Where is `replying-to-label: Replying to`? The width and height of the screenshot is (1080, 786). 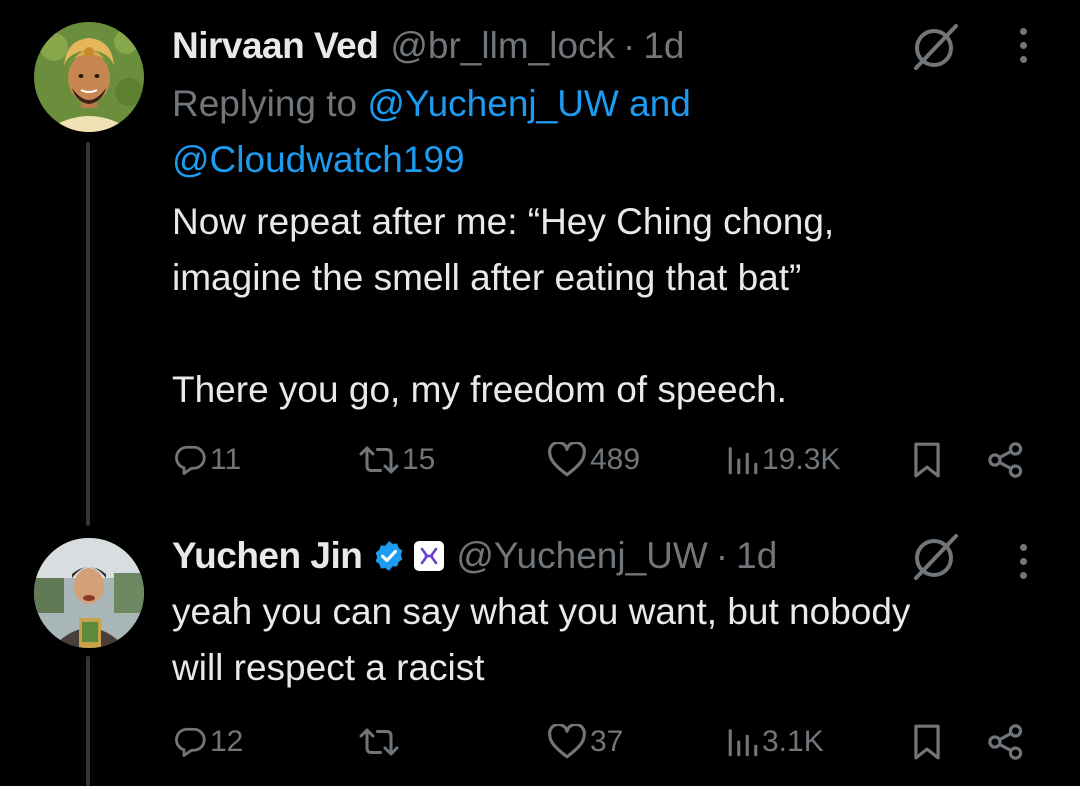 replying-to-label: Replying to is located at coordinates (270, 103).